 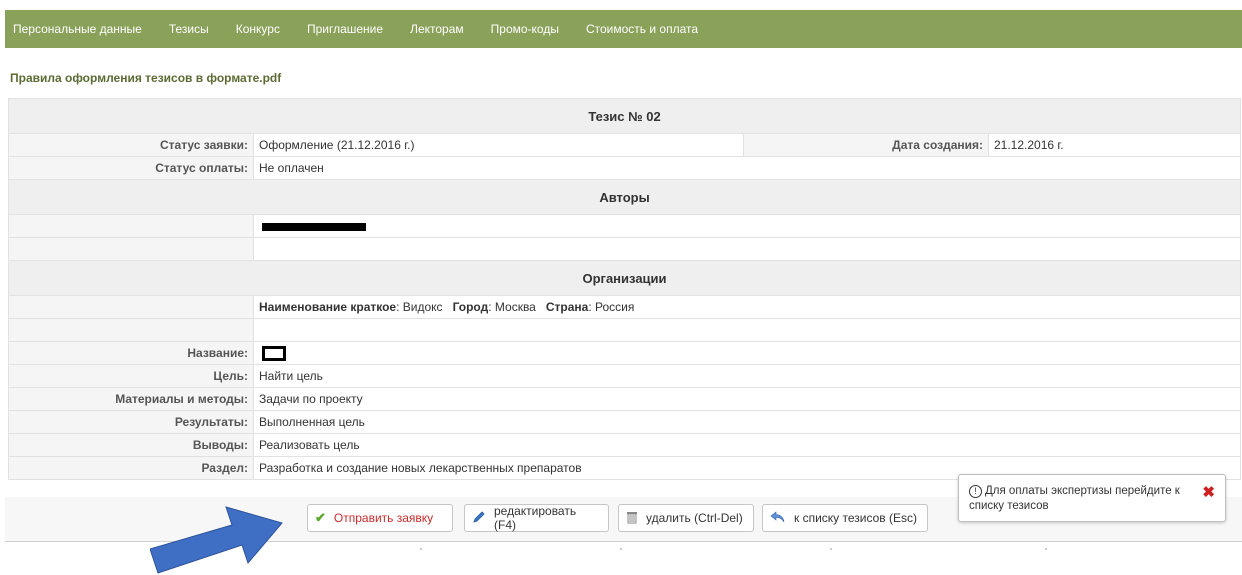 I want to click on conclusions-label: Выводы:, so click(x=131, y=445).